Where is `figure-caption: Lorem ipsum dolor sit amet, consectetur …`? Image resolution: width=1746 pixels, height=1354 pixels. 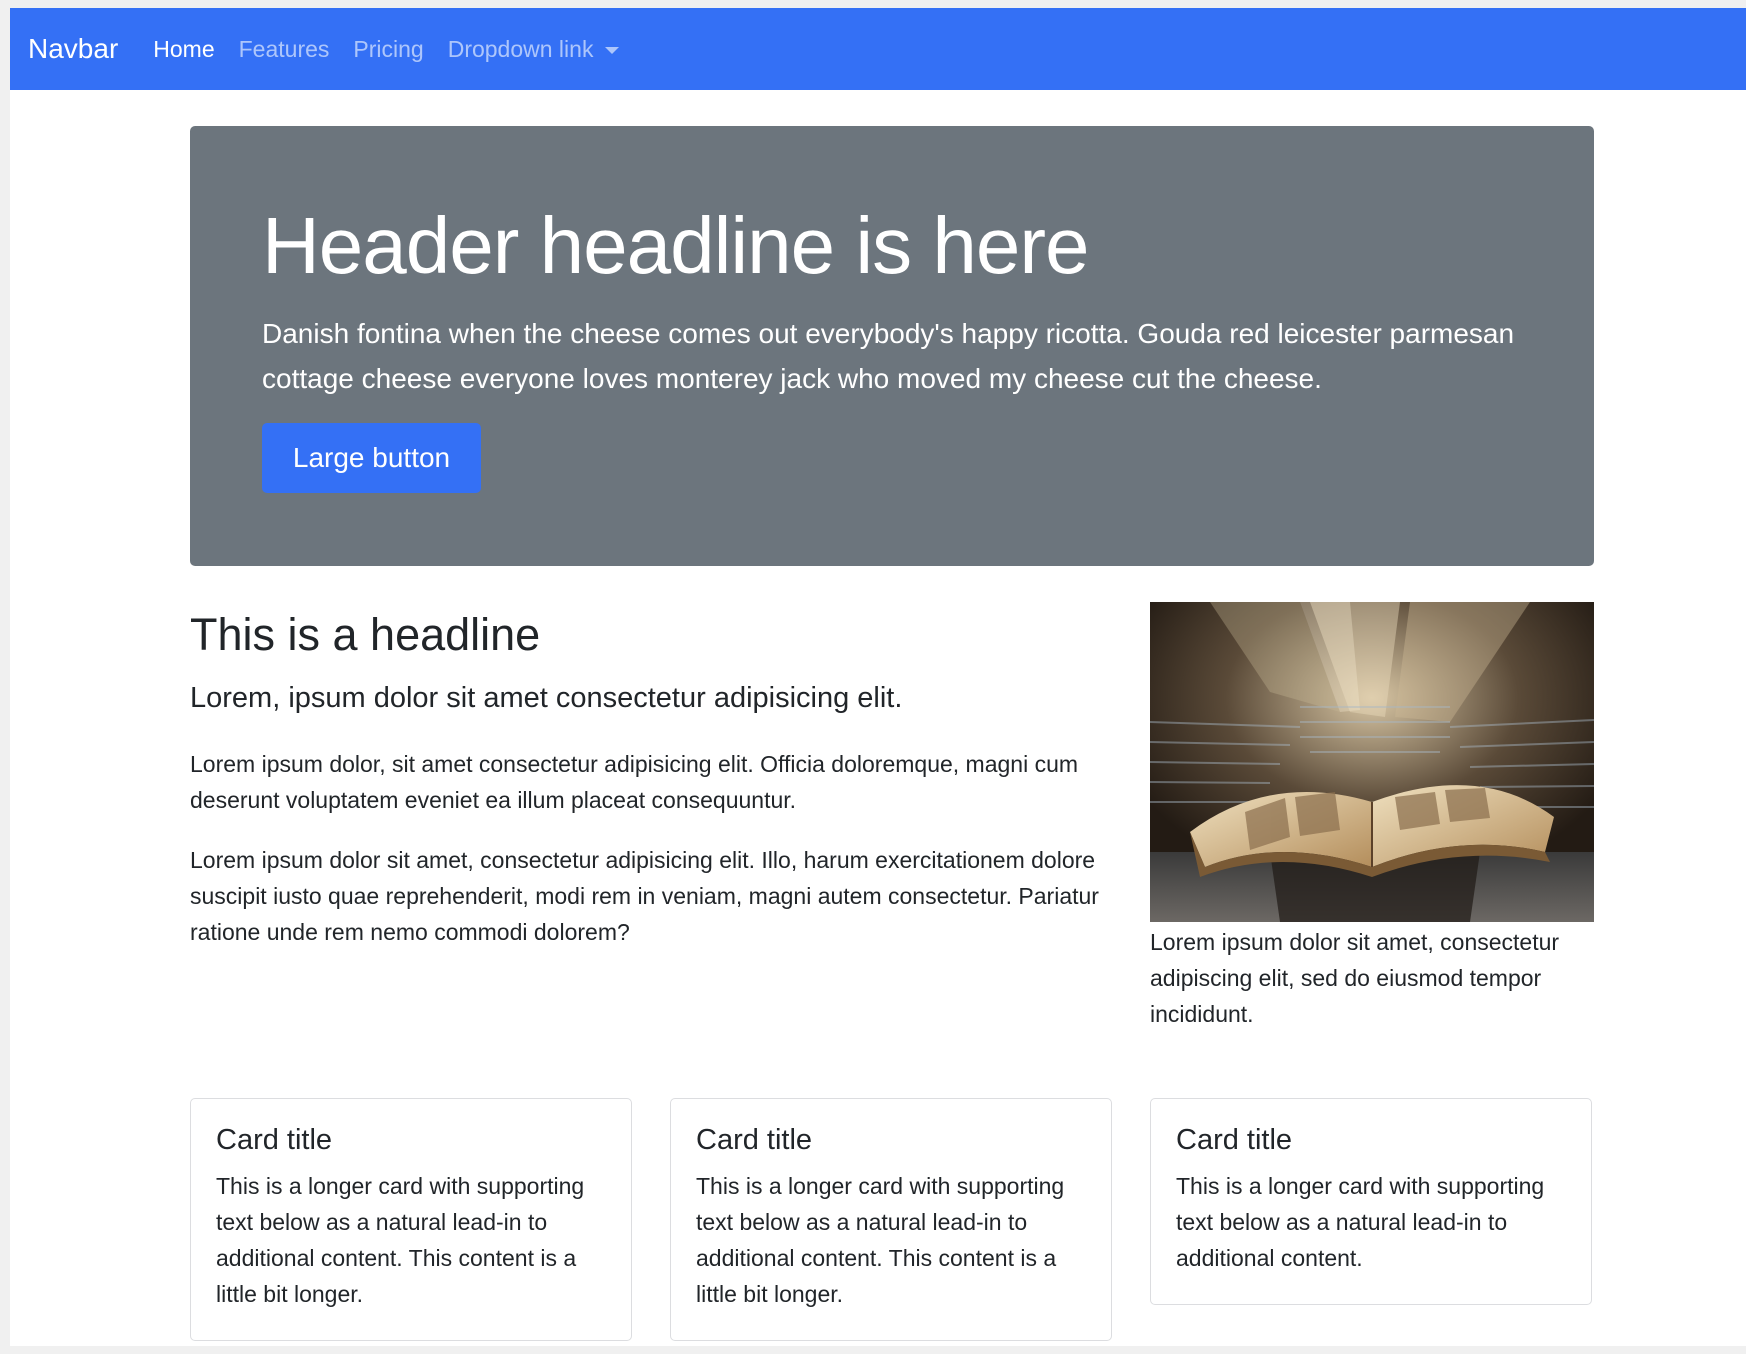 figure-caption: Lorem ipsum dolor sit amet, consectetur … is located at coordinates (1355, 978).